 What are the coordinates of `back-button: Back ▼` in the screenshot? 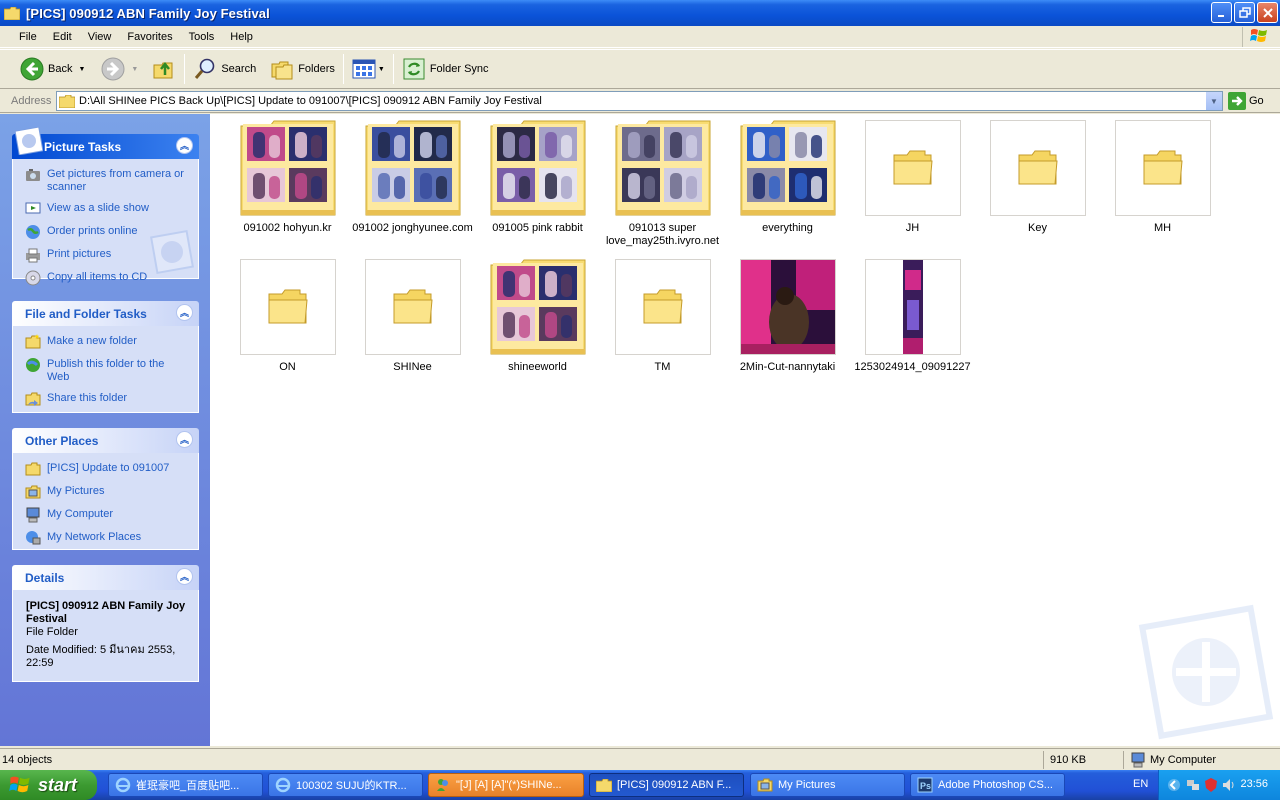 It's located at (52, 69).